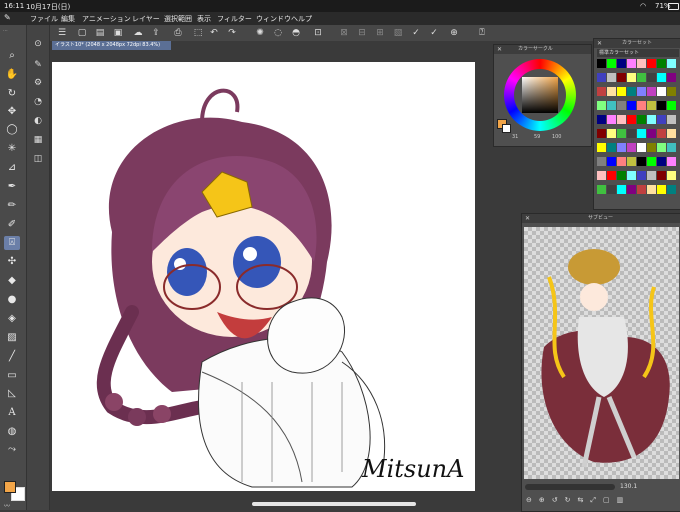  I want to click on menu-layer: レイヤー, so click(146, 19).